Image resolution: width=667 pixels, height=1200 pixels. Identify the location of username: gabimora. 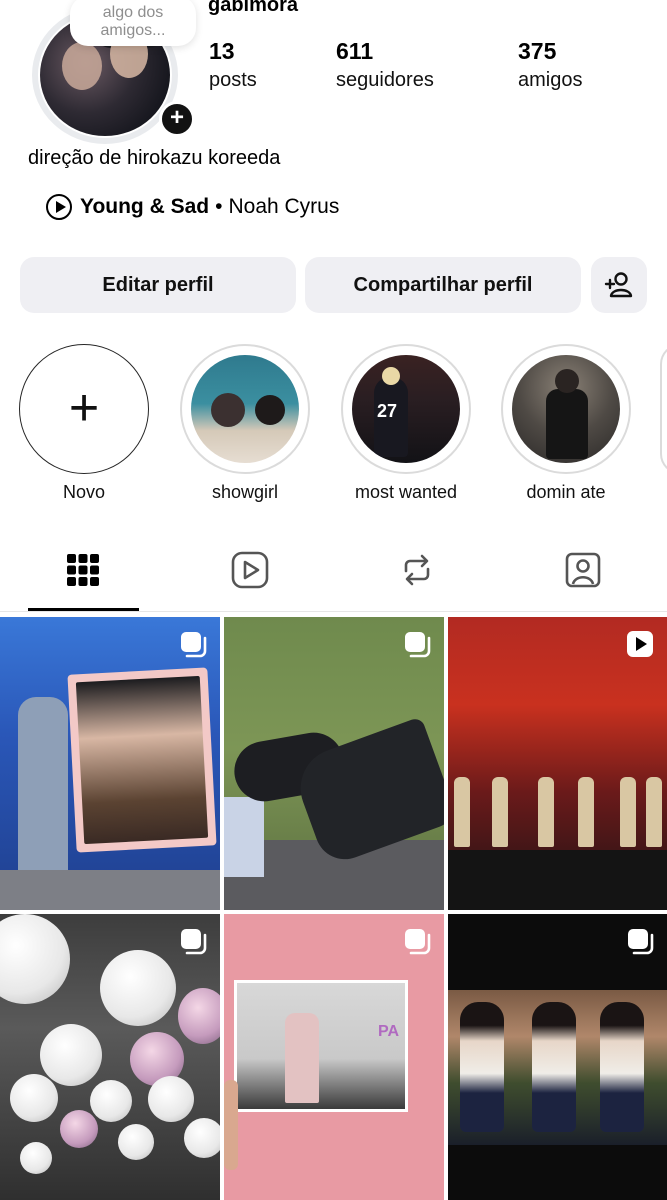
(253, 8).